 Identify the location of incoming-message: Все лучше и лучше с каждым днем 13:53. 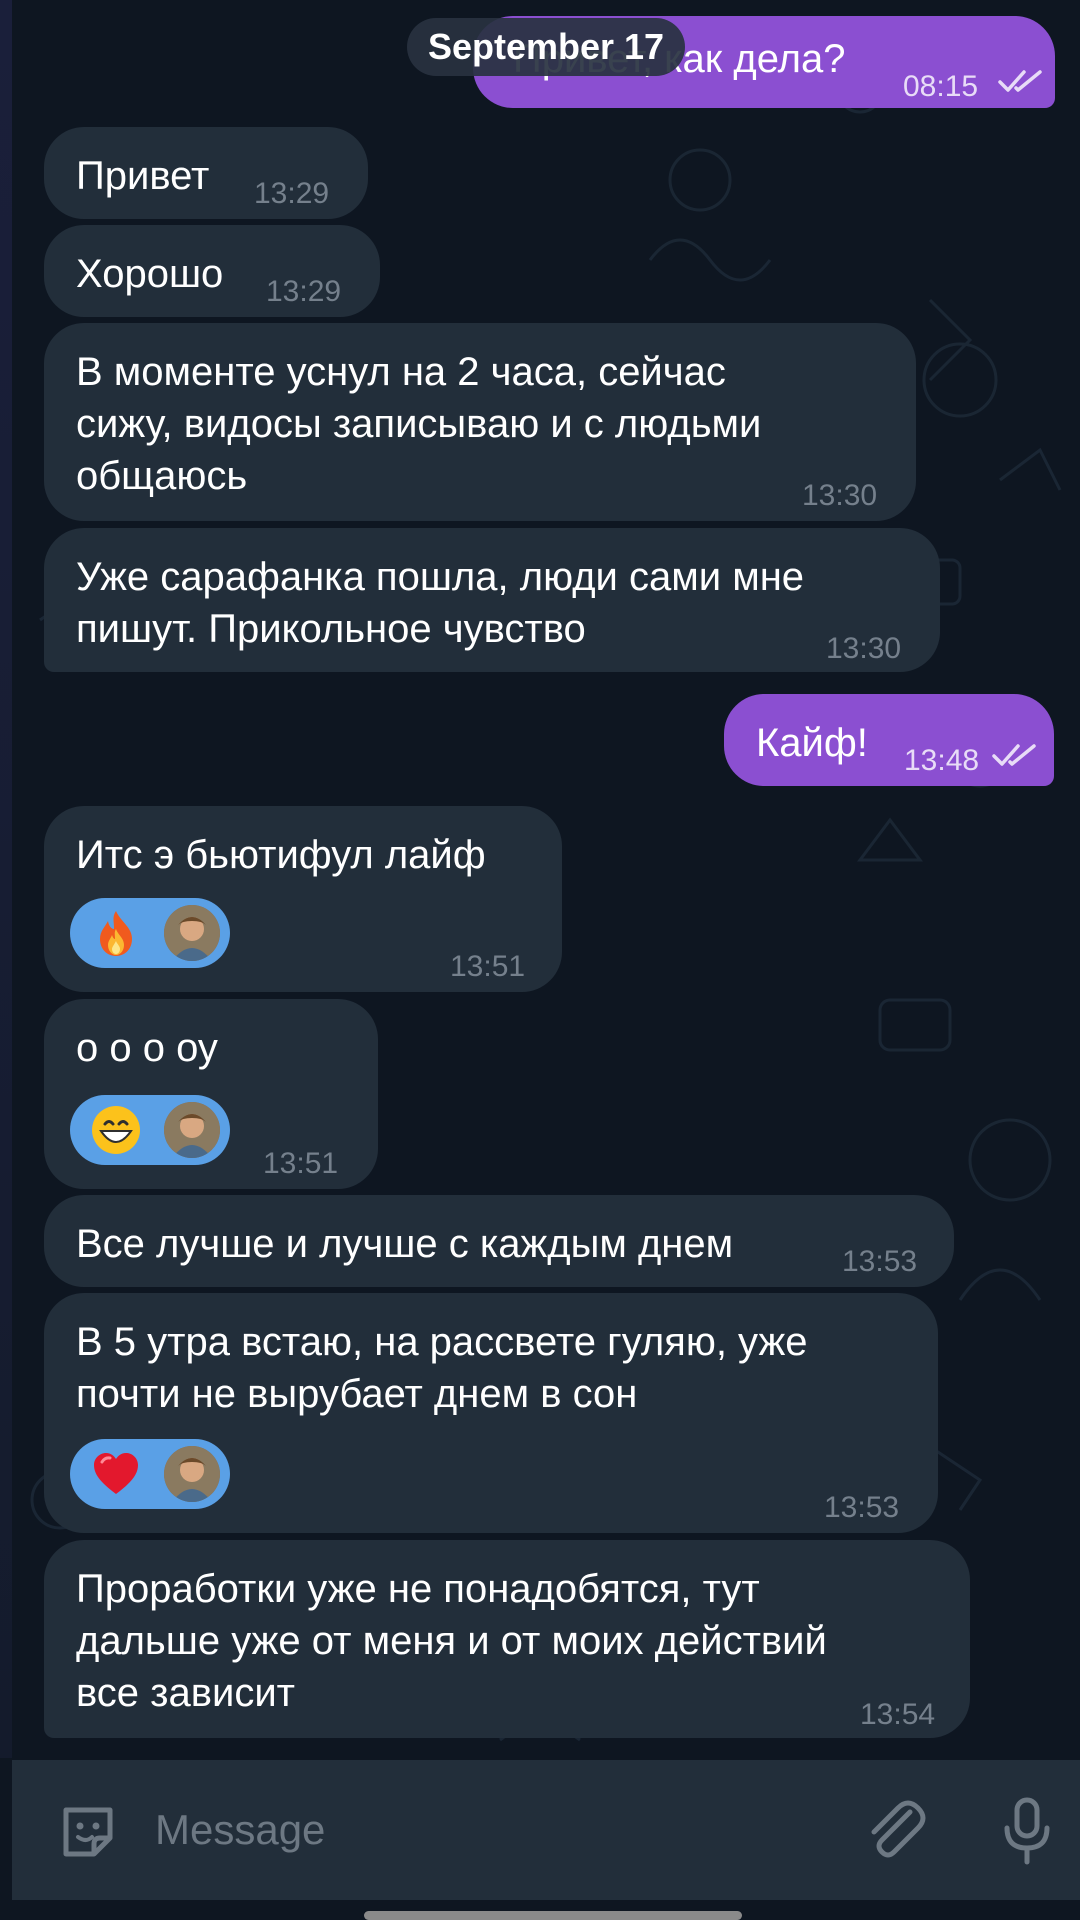
(499, 1241).